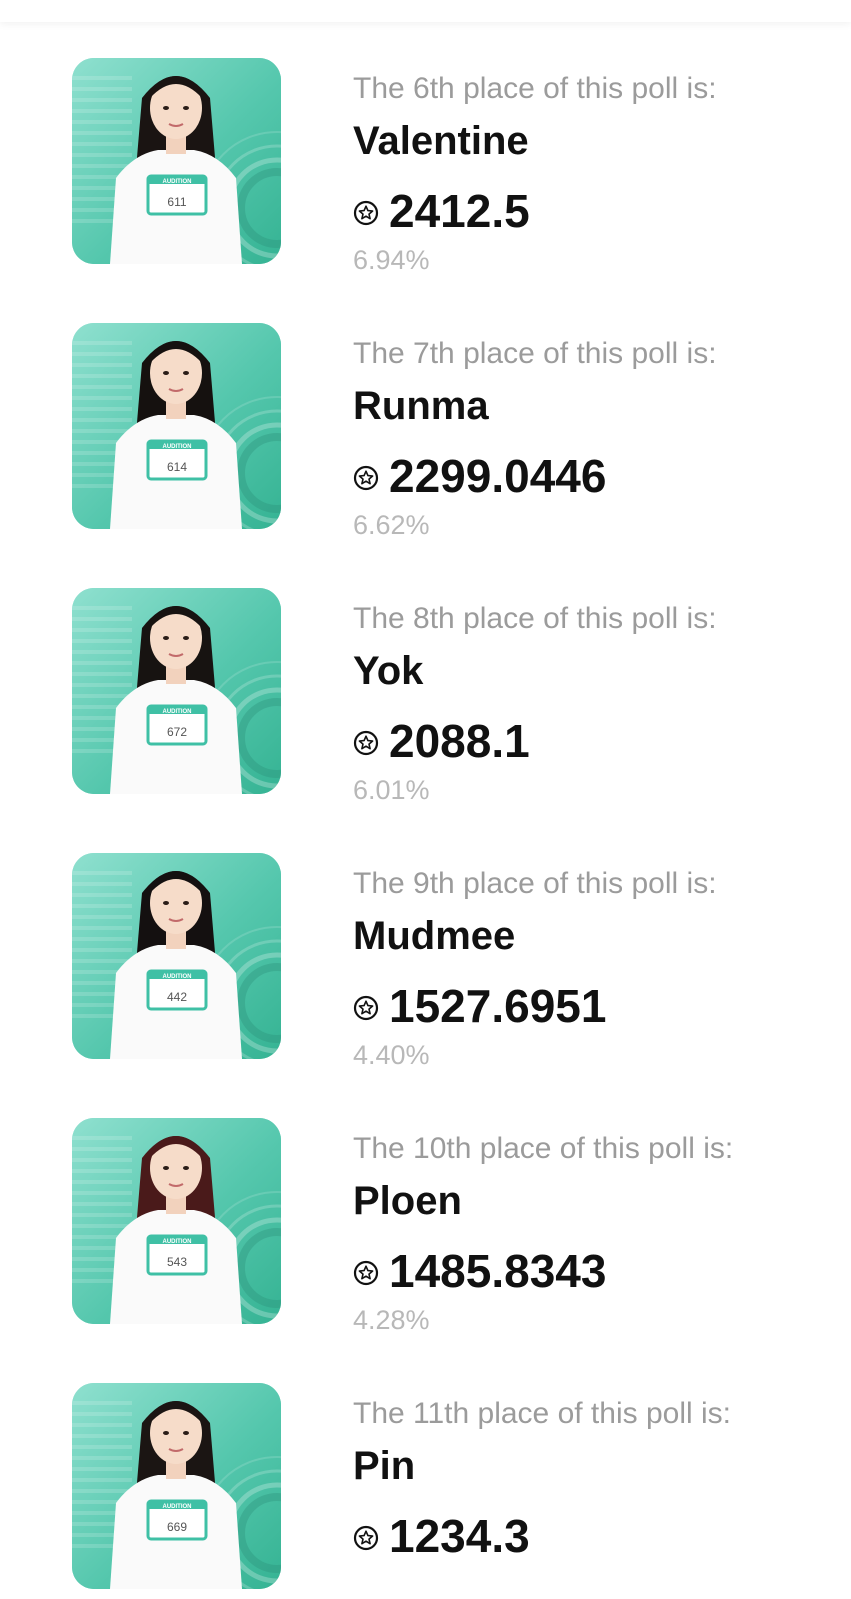  What do you see at coordinates (177, 997) in the screenshot?
I see `svg-text: 442` at bounding box center [177, 997].